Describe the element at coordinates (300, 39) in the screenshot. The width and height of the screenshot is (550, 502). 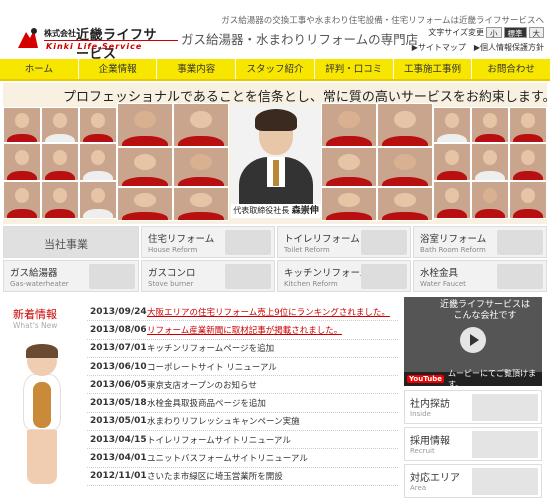
I see `site-tagline: ガス給湯器・水まわりリフォームの専門店` at that location.